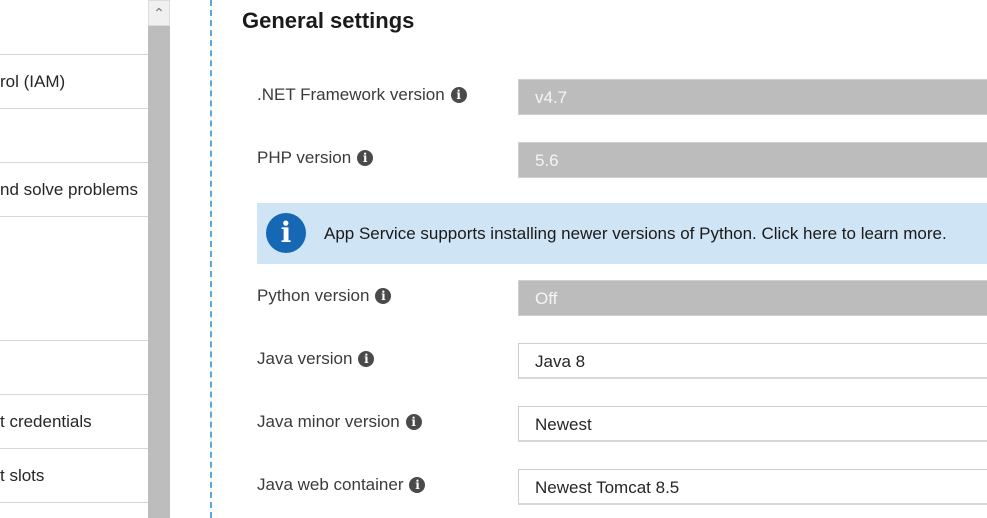 This screenshot has width=987, height=518. Describe the element at coordinates (752, 298) in the screenshot. I see `python-version-select: Off` at that location.